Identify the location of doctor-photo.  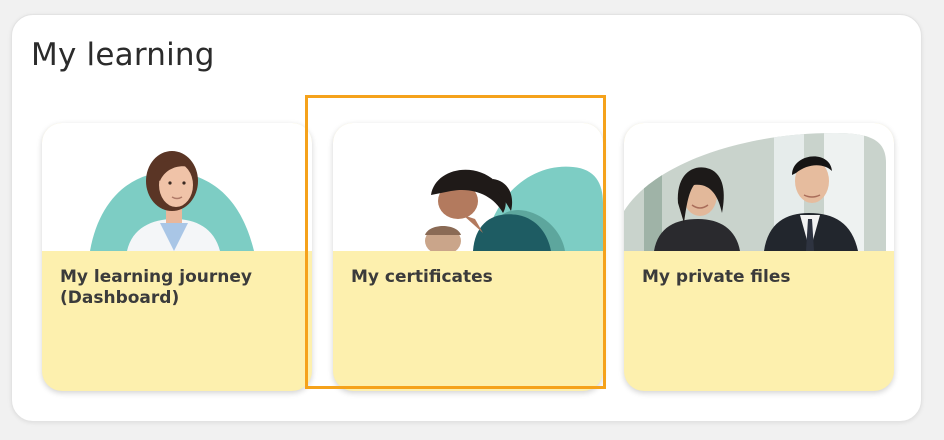
(177, 187).